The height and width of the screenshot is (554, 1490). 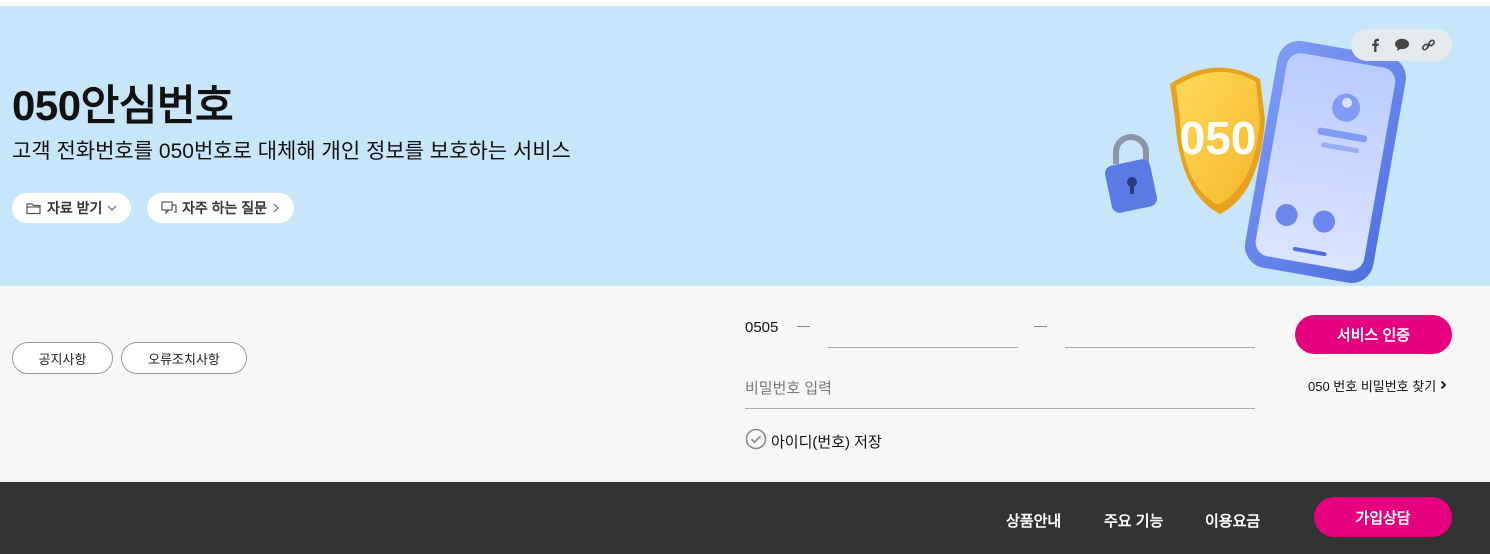 I want to click on faq-label: 자주 하는 질문, so click(x=225, y=208).